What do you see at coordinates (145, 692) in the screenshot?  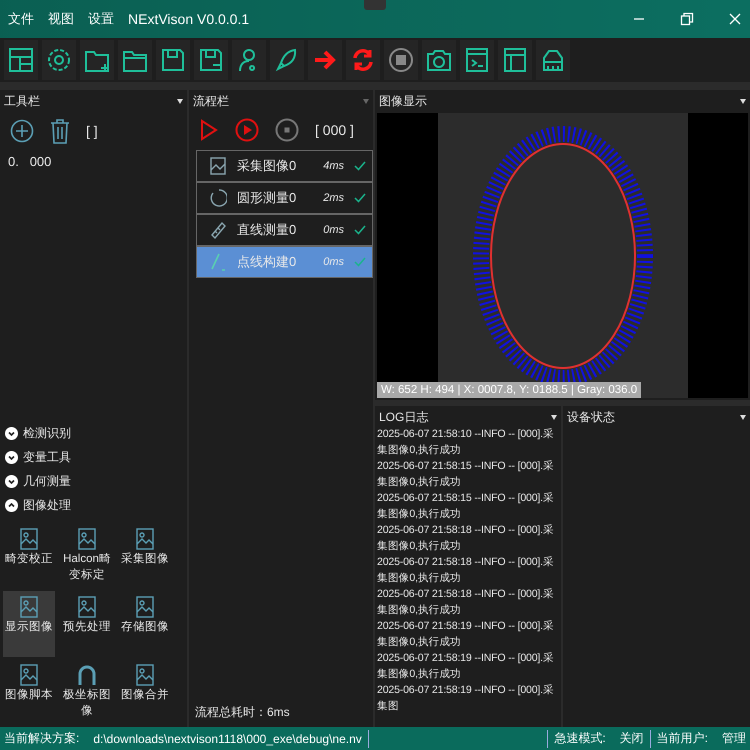 I see `tool-item: 图像合并` at bounding box center [145, 692].